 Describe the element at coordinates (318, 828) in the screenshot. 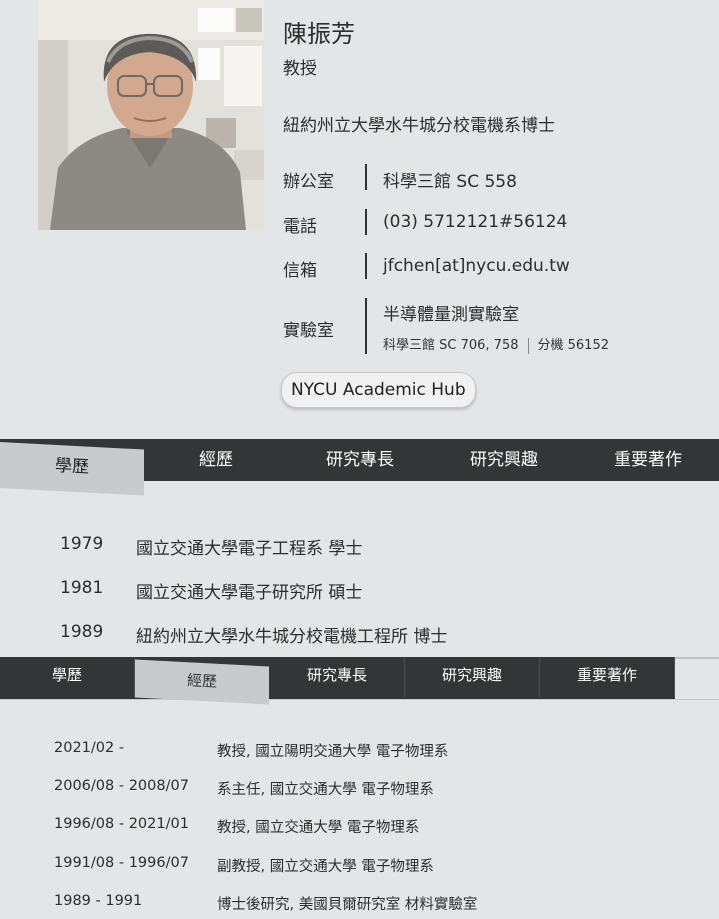

I see `experience-text: 教授, 國立交通大學 電子物理系` at that location.